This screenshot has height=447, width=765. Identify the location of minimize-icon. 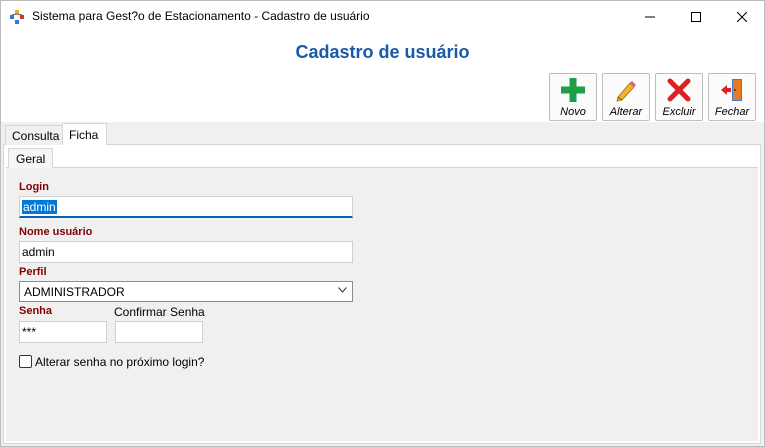
(650, 16).